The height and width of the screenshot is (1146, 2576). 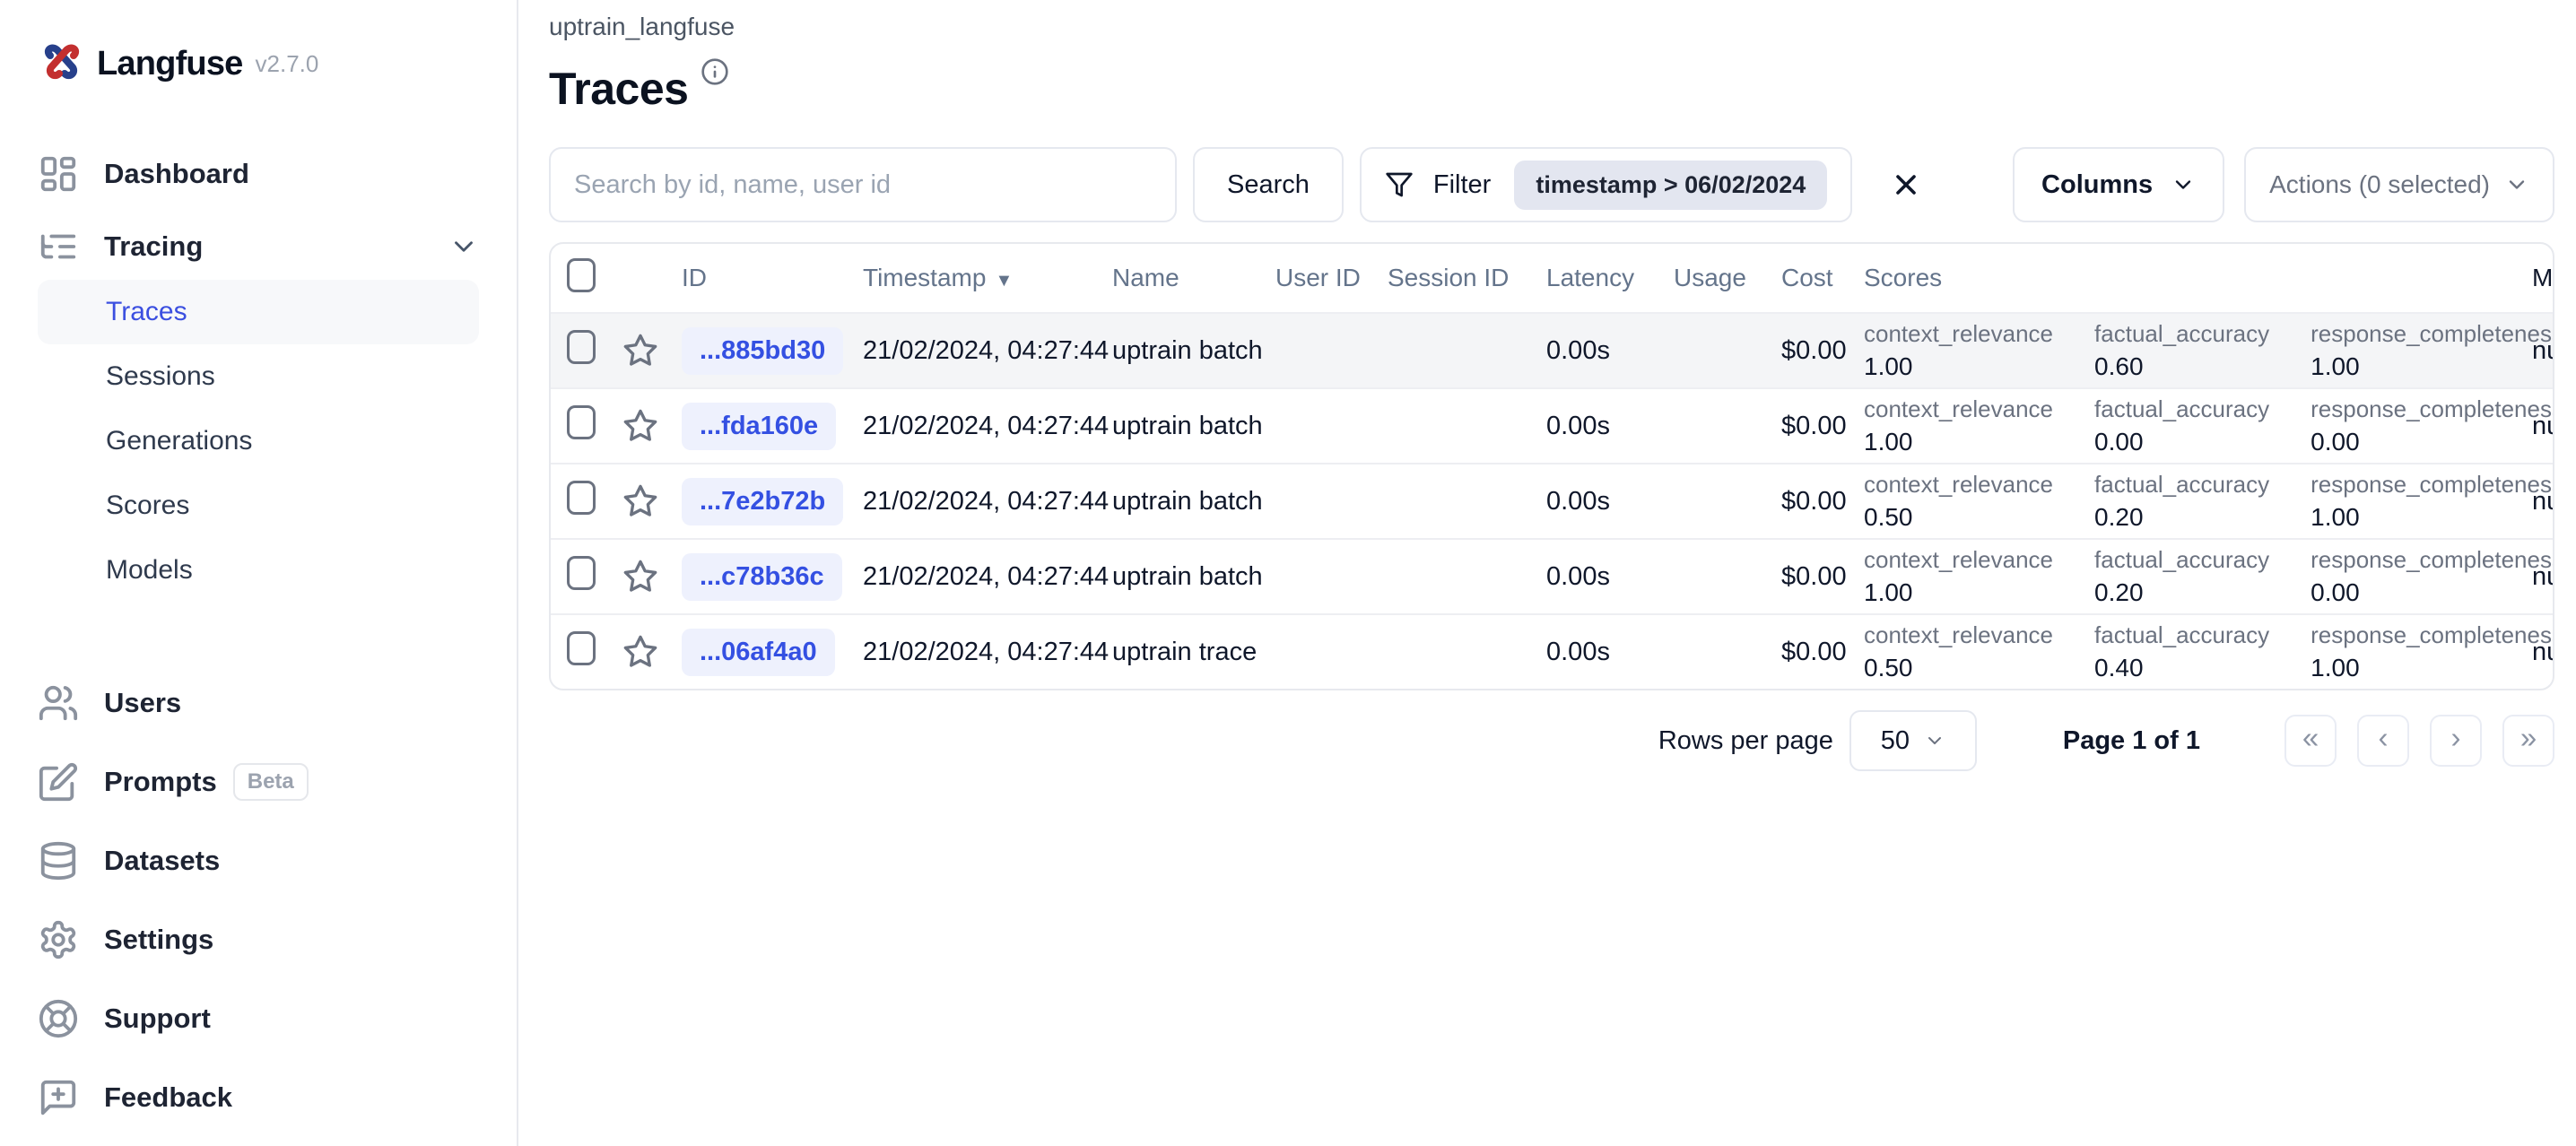 I want to click on rows-per-page-label: Rows per page, so click(x=1745, y=740).